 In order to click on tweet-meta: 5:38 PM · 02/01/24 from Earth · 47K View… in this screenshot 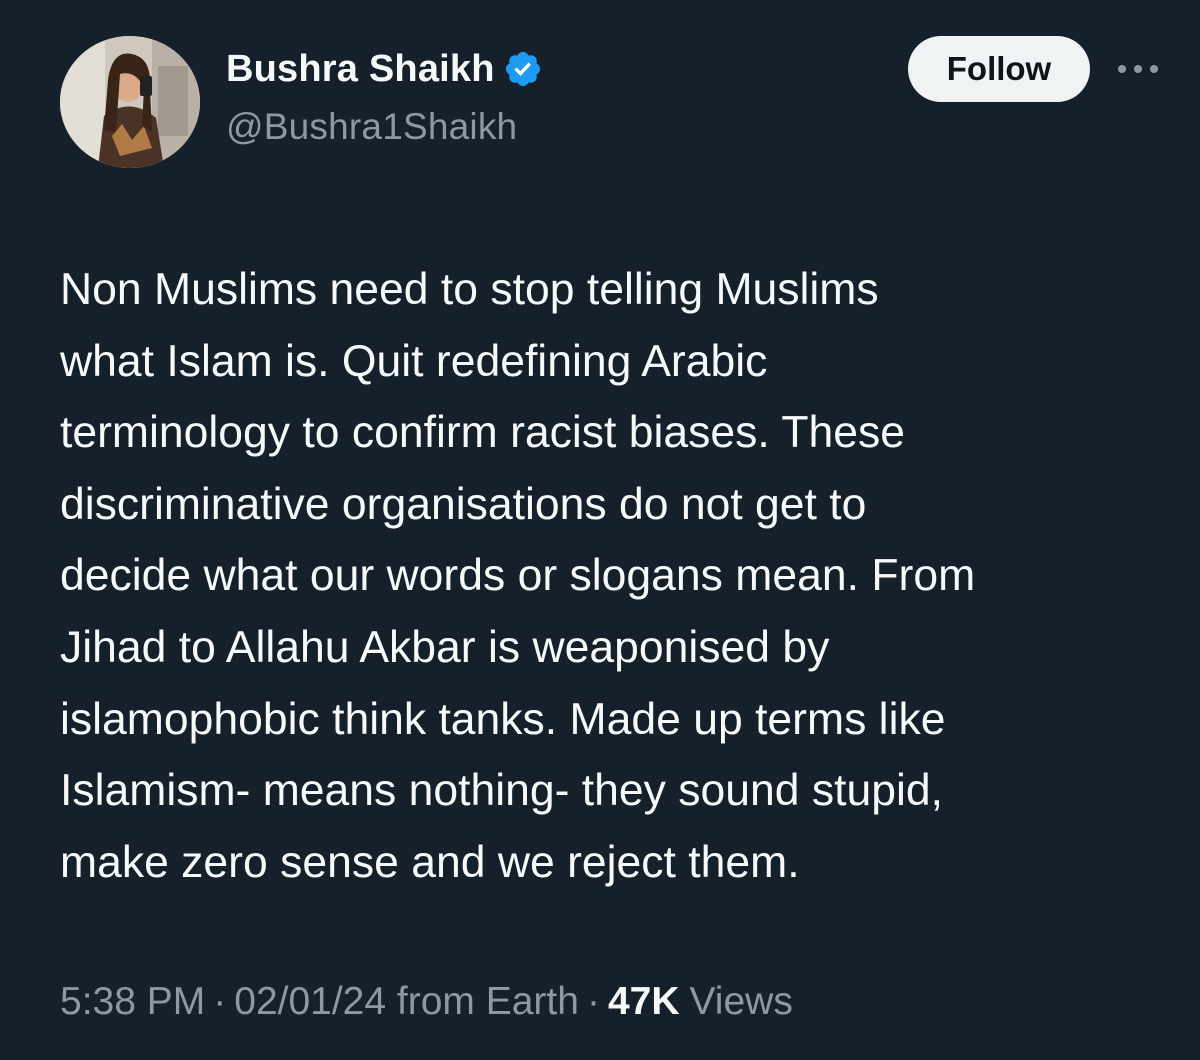, I will do `click(426, 1002)`.